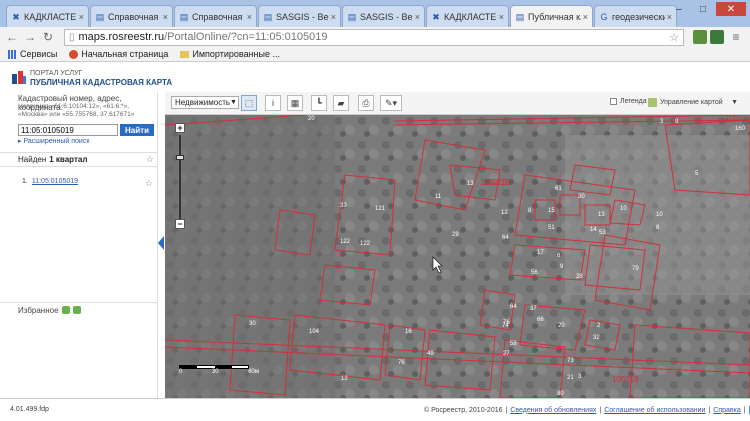 This screenshot has width=750, height=421. Describe the element at coordinates (654, 410) in the screenshot. I see `terms-link: Соглашение об использовании` at that location.